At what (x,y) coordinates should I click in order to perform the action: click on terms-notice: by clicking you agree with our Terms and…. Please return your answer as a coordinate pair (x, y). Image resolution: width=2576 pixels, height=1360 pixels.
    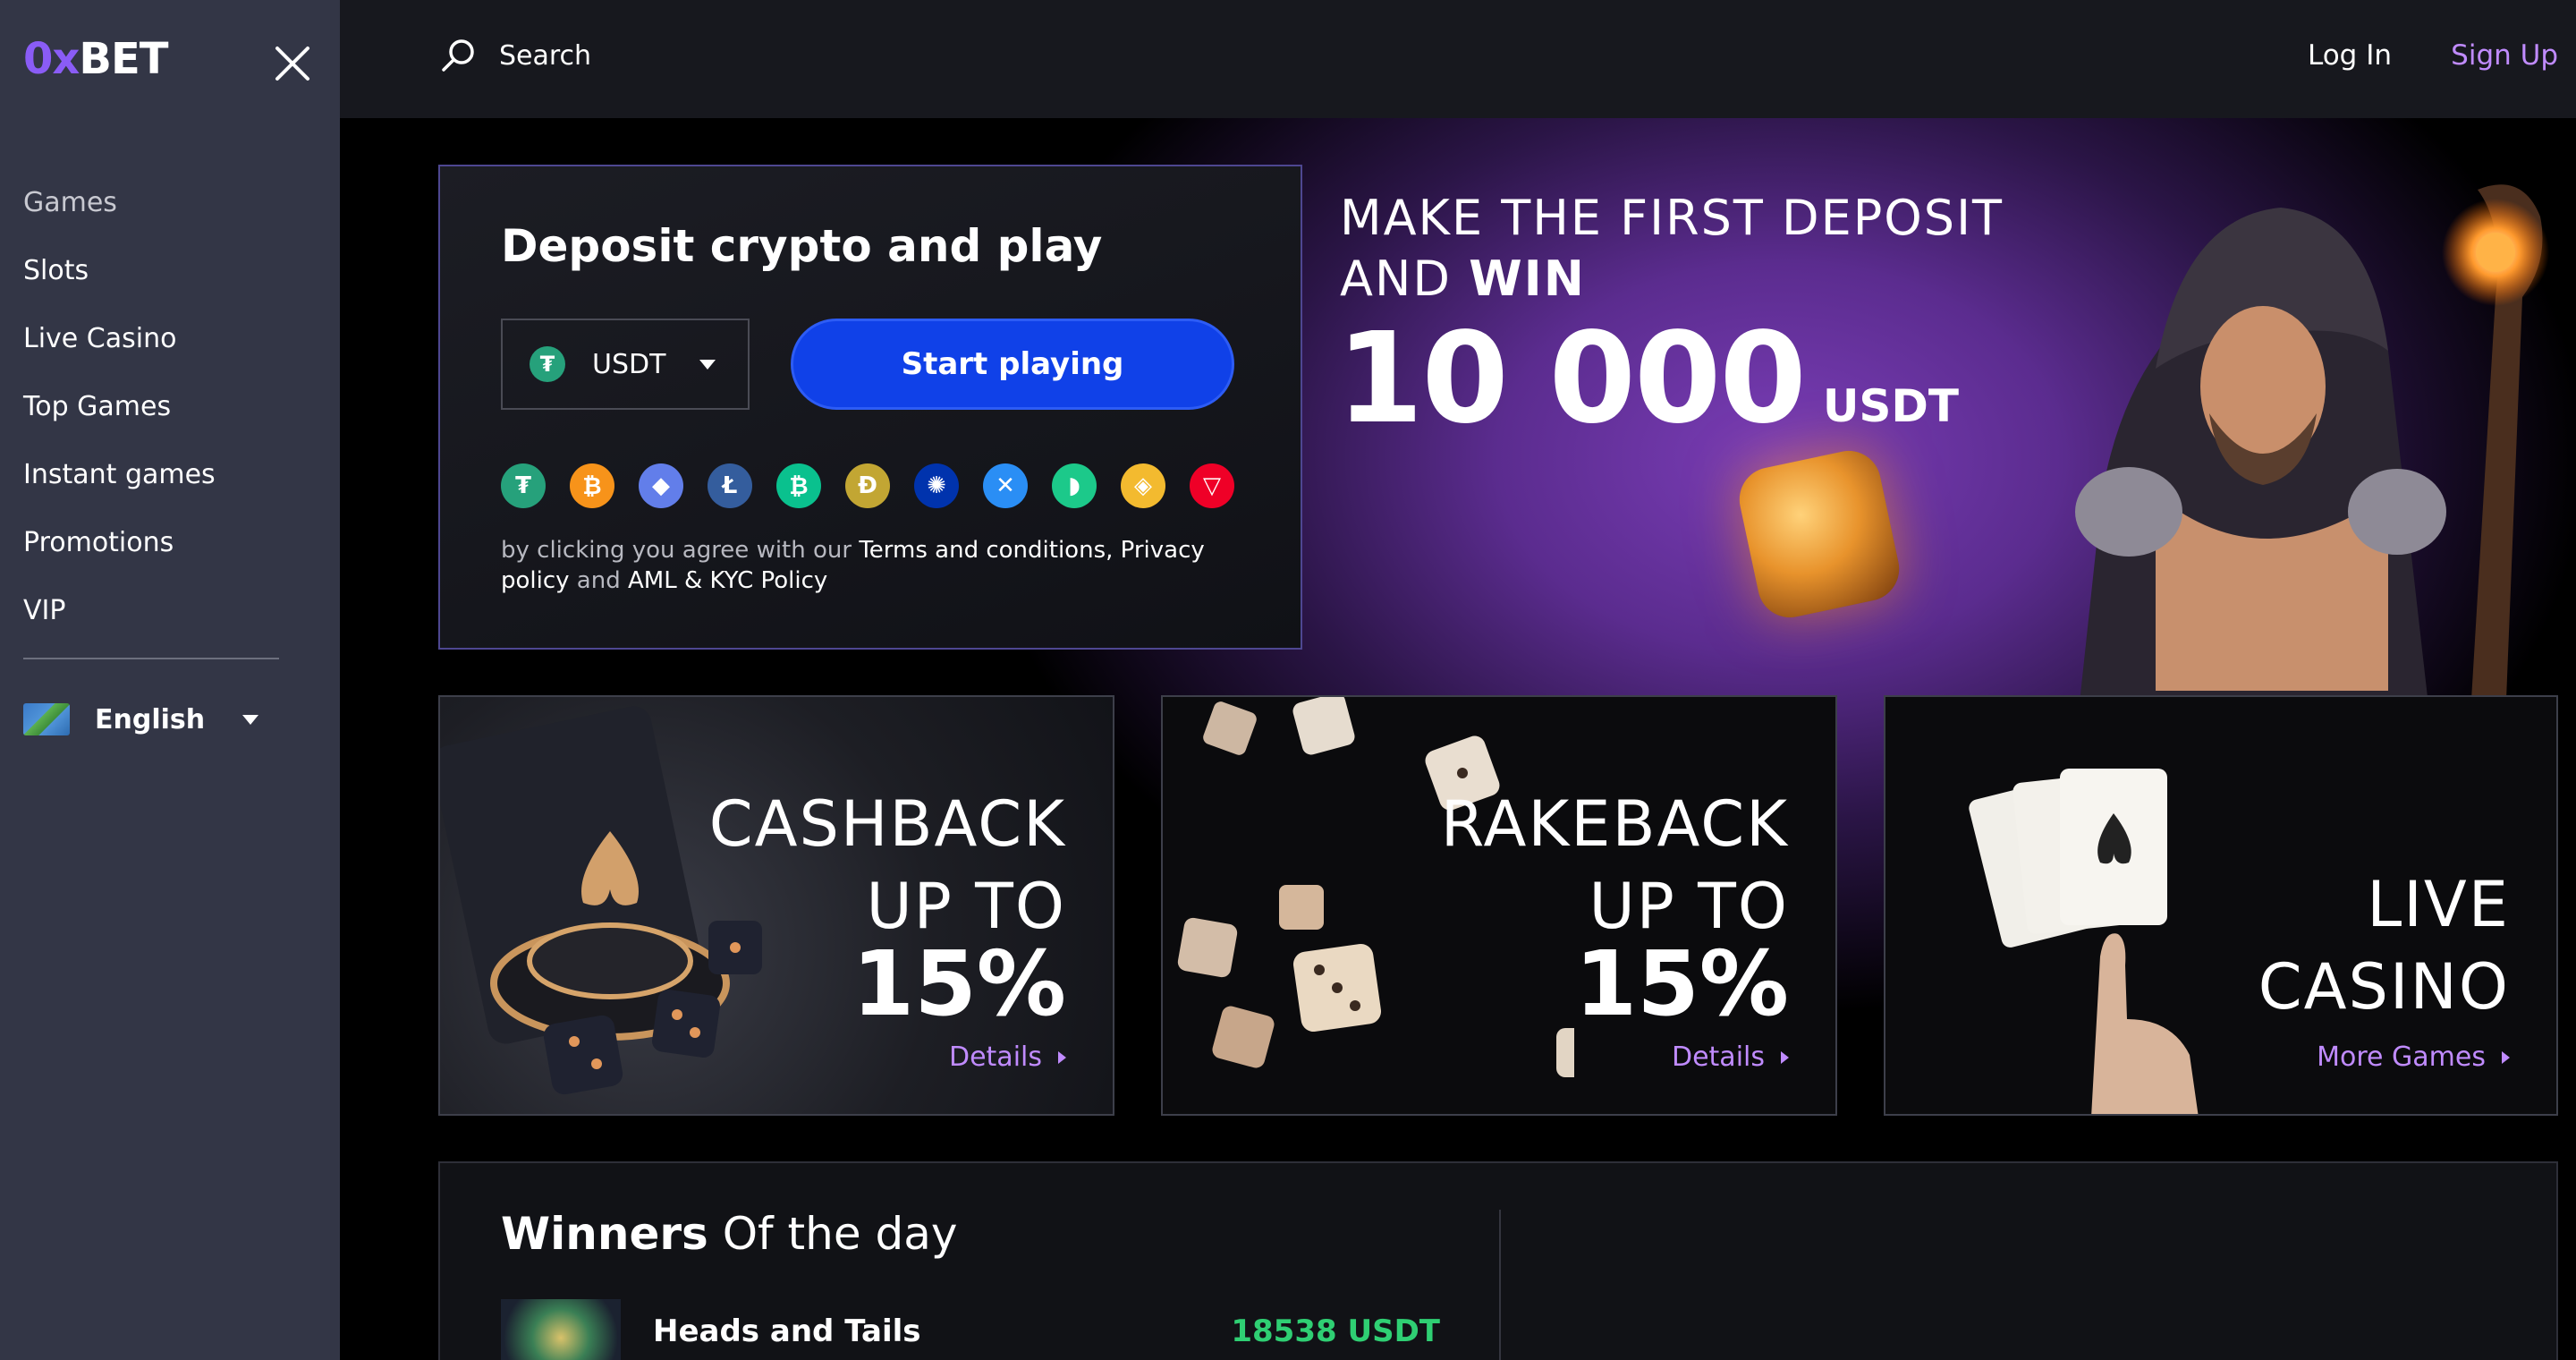
    Looking at the image, I should click on (867, 565).